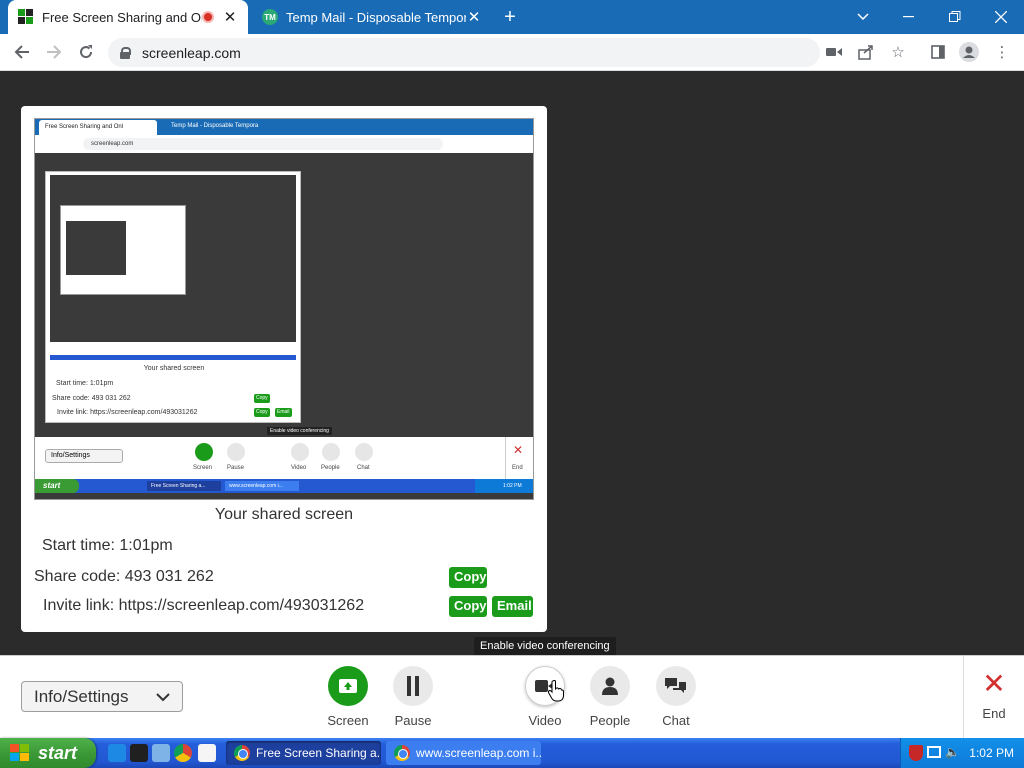 Image resolution: width=1024 pixels, height=768 pixels. I want to click on thumbnail-clock: 1:02 PM, so click(504, 486).